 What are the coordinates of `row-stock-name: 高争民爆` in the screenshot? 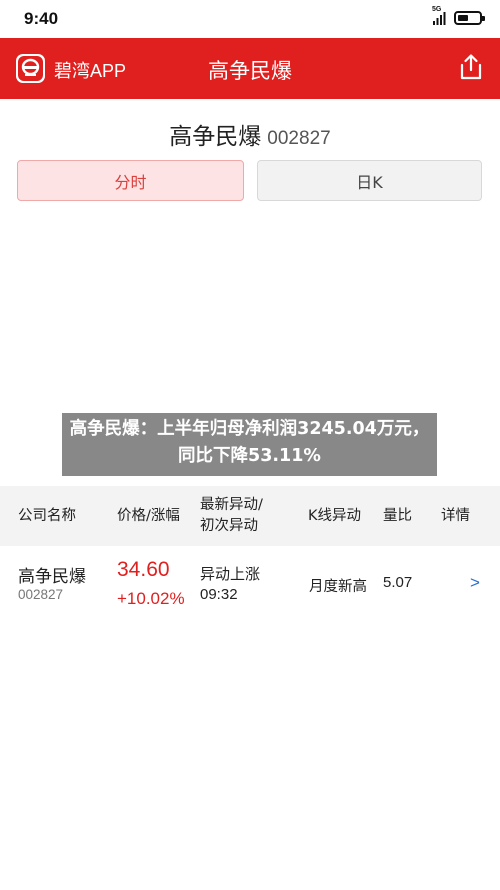 It's located at (52, 577).